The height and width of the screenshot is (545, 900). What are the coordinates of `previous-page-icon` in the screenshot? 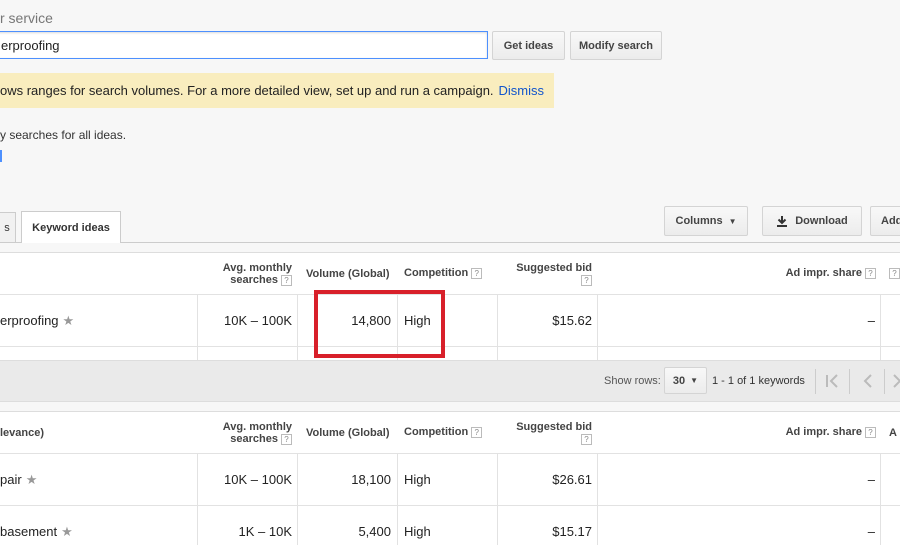 It's located at (868, 381).